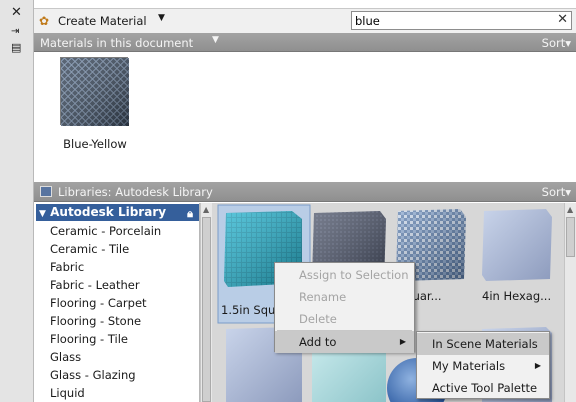 The width and height of the screenshot is (576, 402). What do you see at coordinates (318, 342) in the screenshot?
I see `menu-item-add-to-label: Add to` at bounding box center [318, 342].